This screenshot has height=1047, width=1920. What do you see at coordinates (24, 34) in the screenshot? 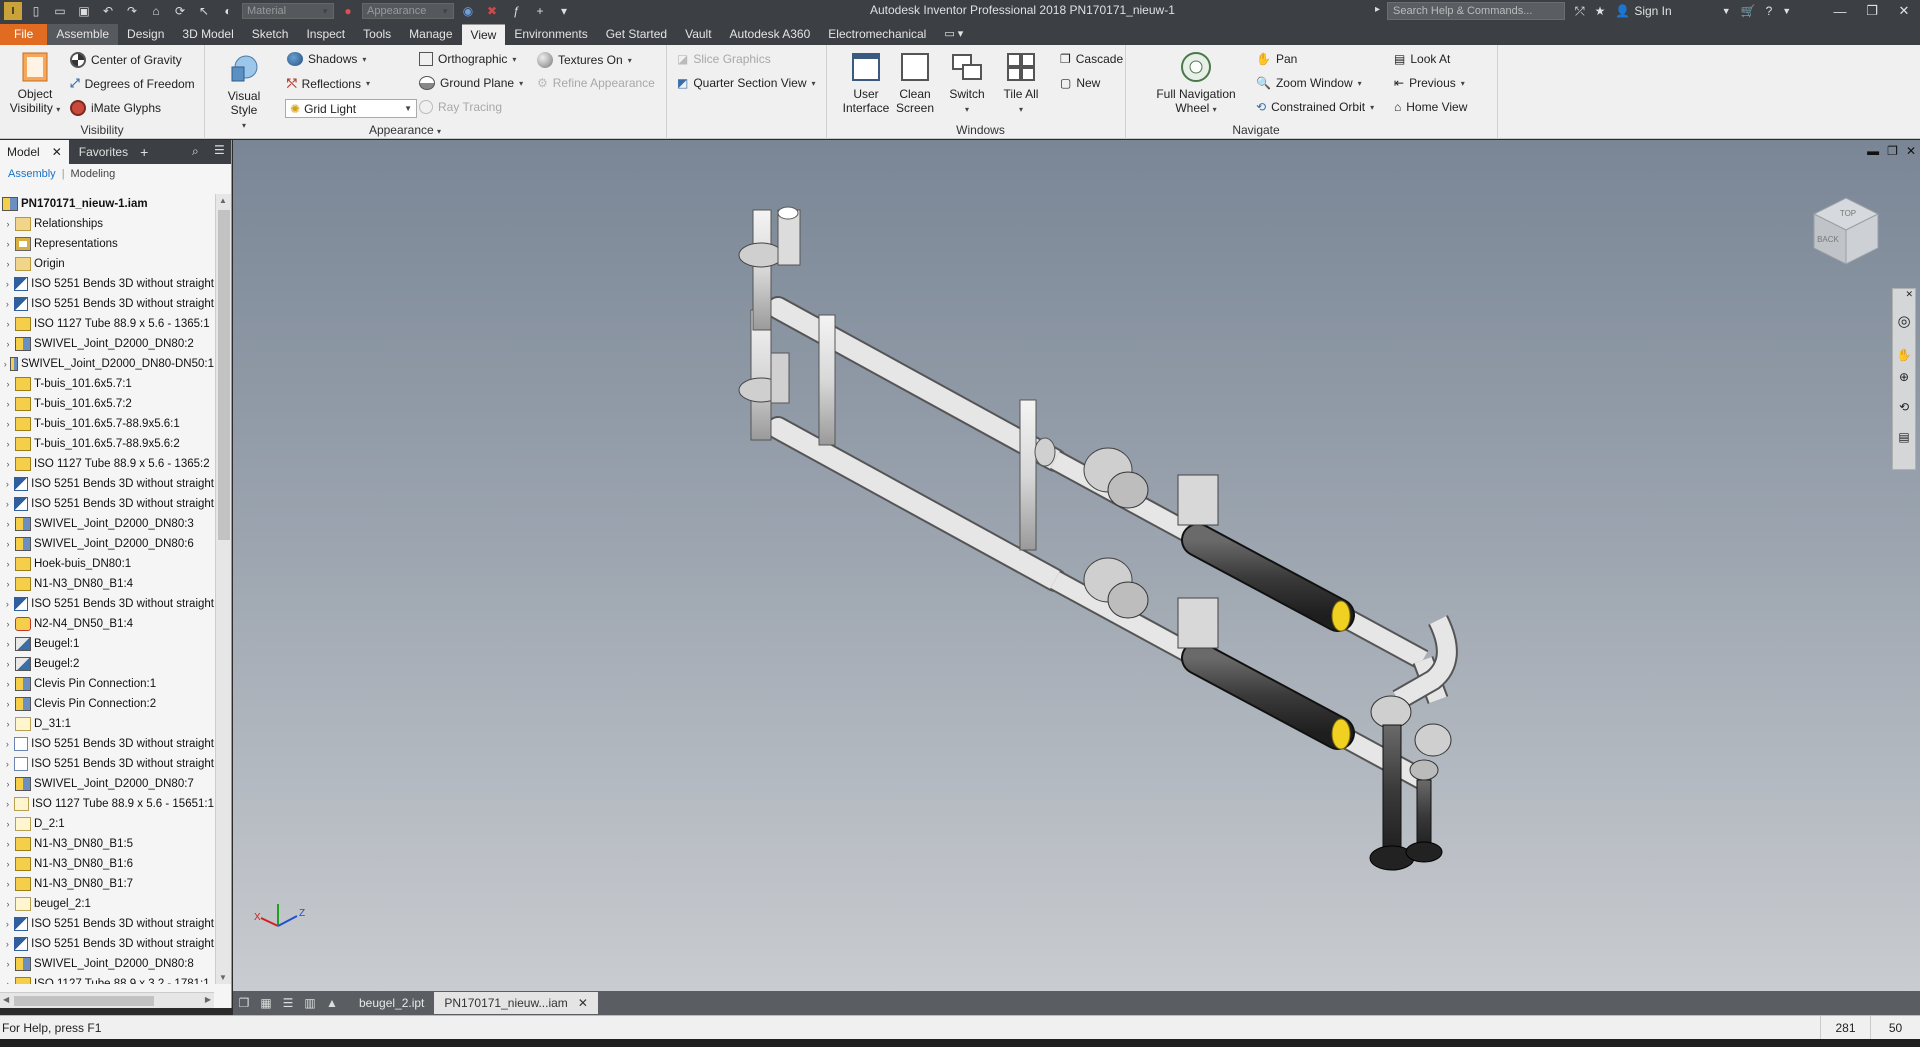
I see `tab-file: File` at bounding box center [24, 34].